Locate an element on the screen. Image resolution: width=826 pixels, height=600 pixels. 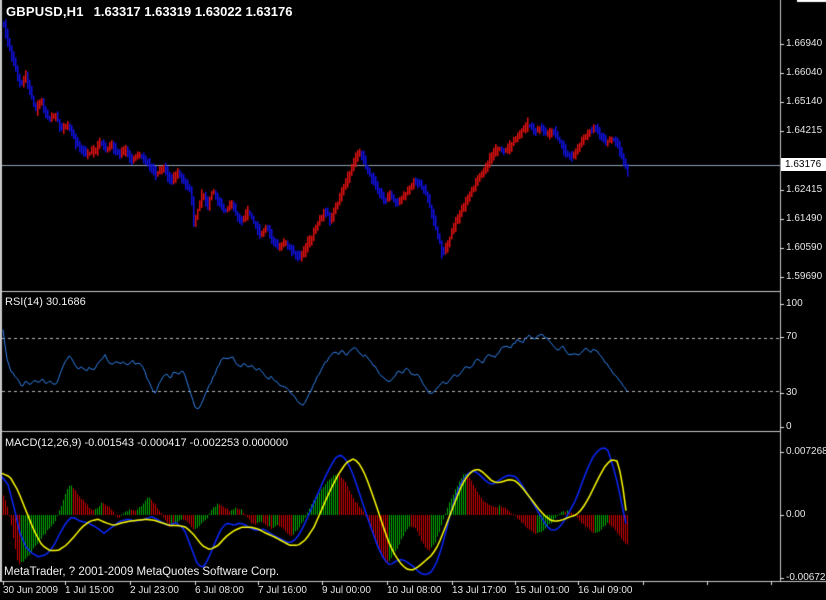
time-axis-label: 2 Jul 23:00 is located at coordinates (154, 590).